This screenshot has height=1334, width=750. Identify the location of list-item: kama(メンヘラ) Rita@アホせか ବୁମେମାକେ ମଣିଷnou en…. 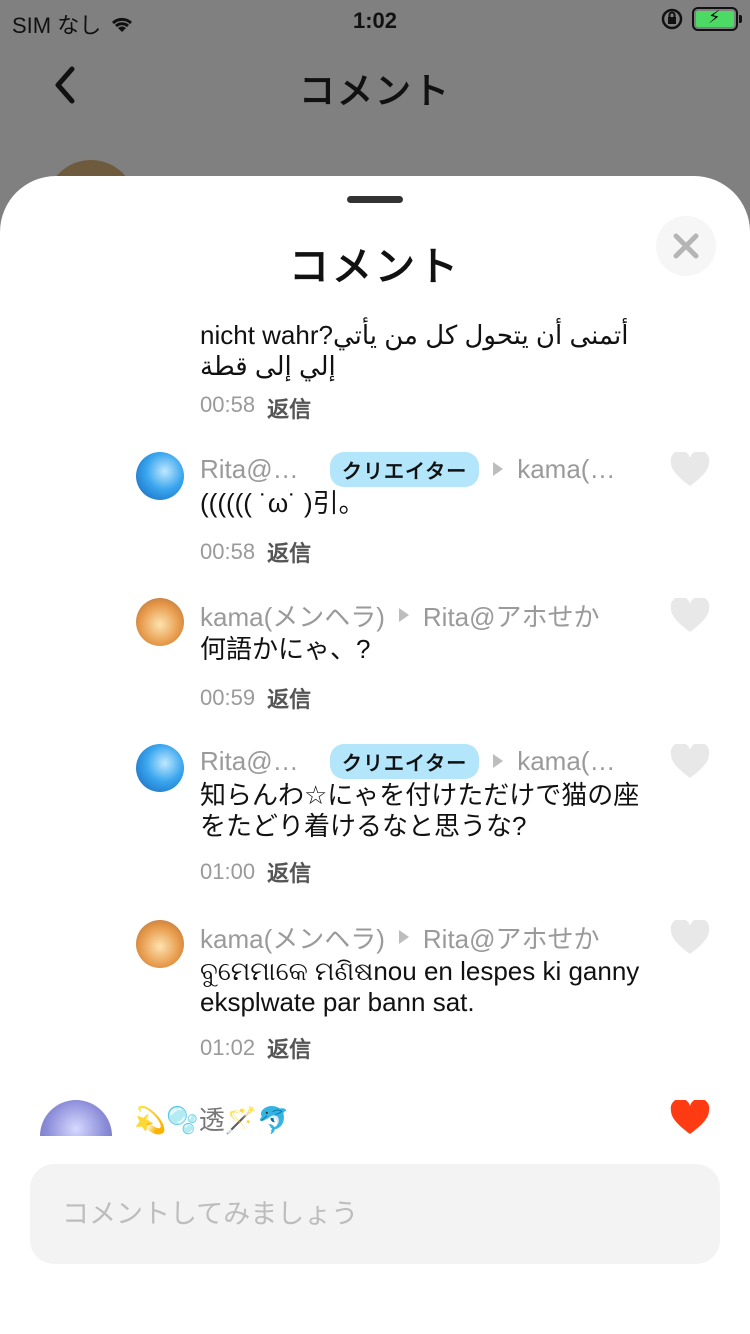
(431, 994).